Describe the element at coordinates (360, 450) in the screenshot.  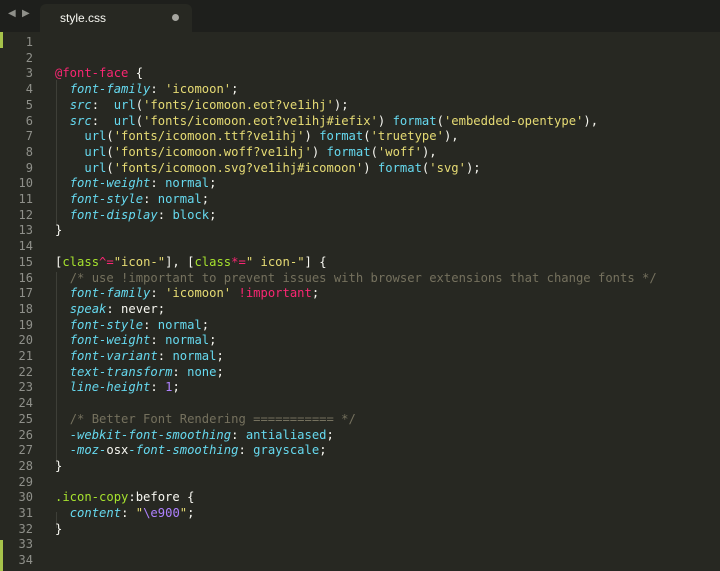
I see `code-line: 27 -moz-osx-font-smoothing: grayscale;` at that location.